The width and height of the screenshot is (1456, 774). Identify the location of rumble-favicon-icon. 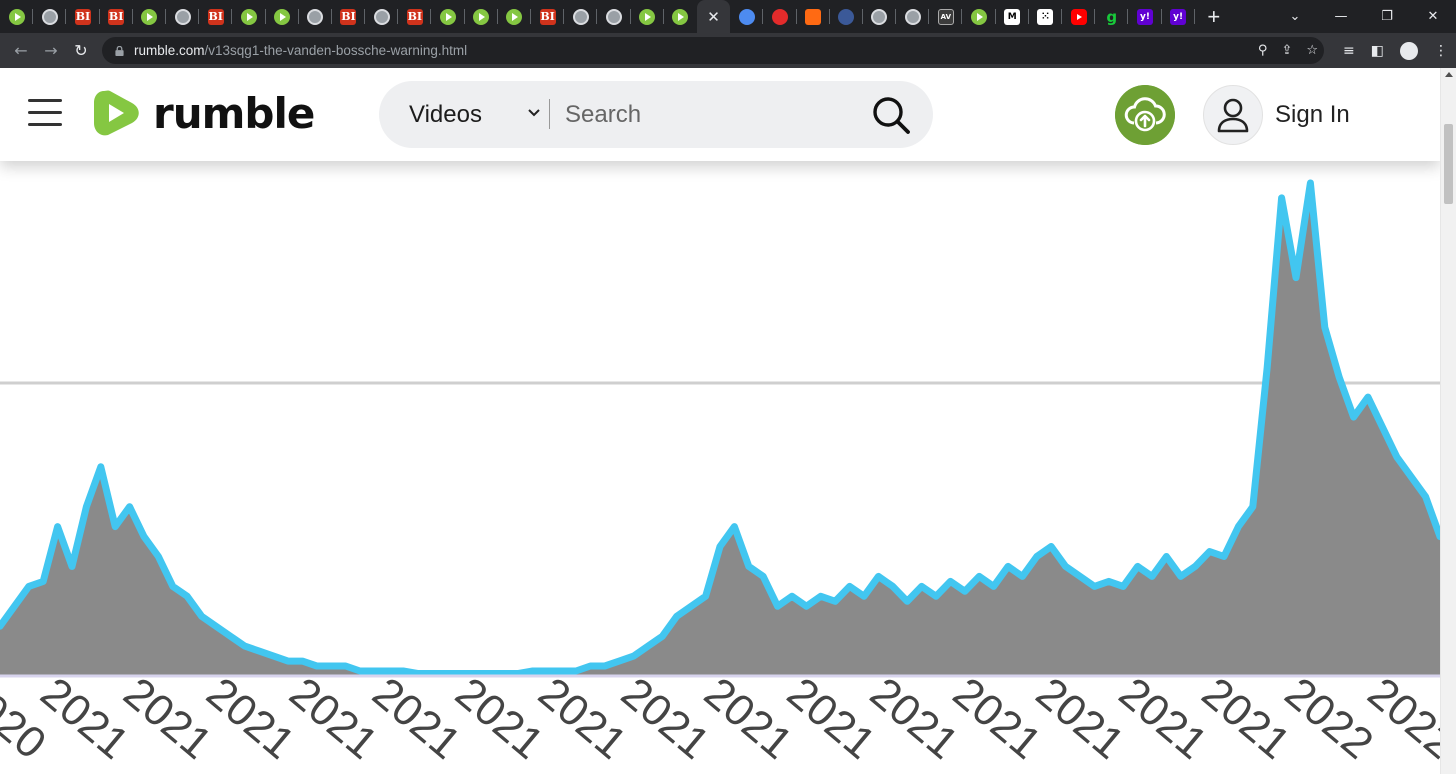
(647, 16).